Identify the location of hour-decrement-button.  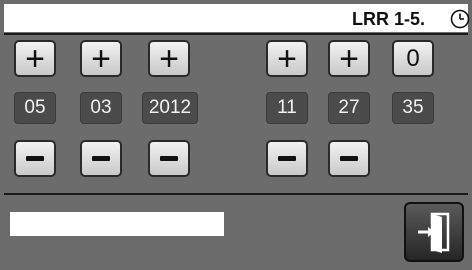
(287, 158).